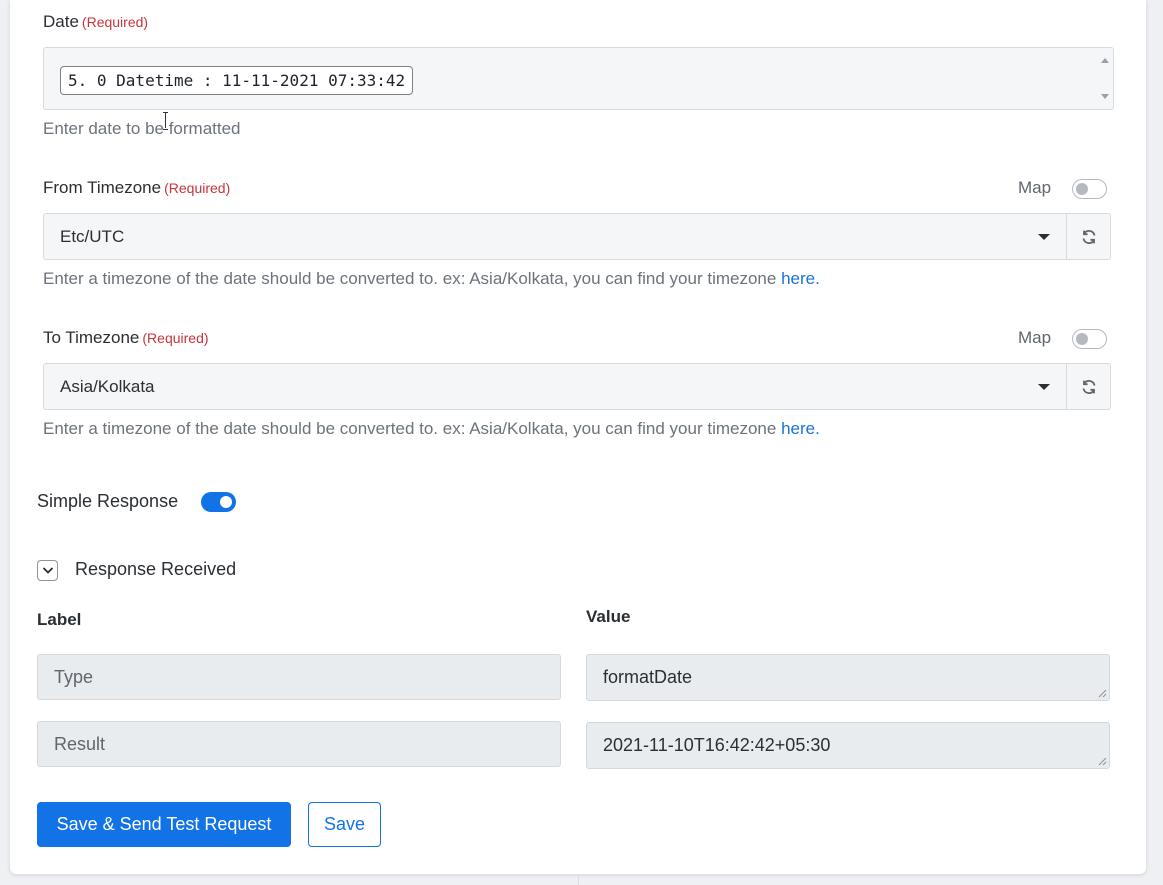 The width and height of the screenshot is (1163, 885). Describe the element at coordinates (1089, 189) in the screenshot. I see `from-timezone-map-toggle` at that location.